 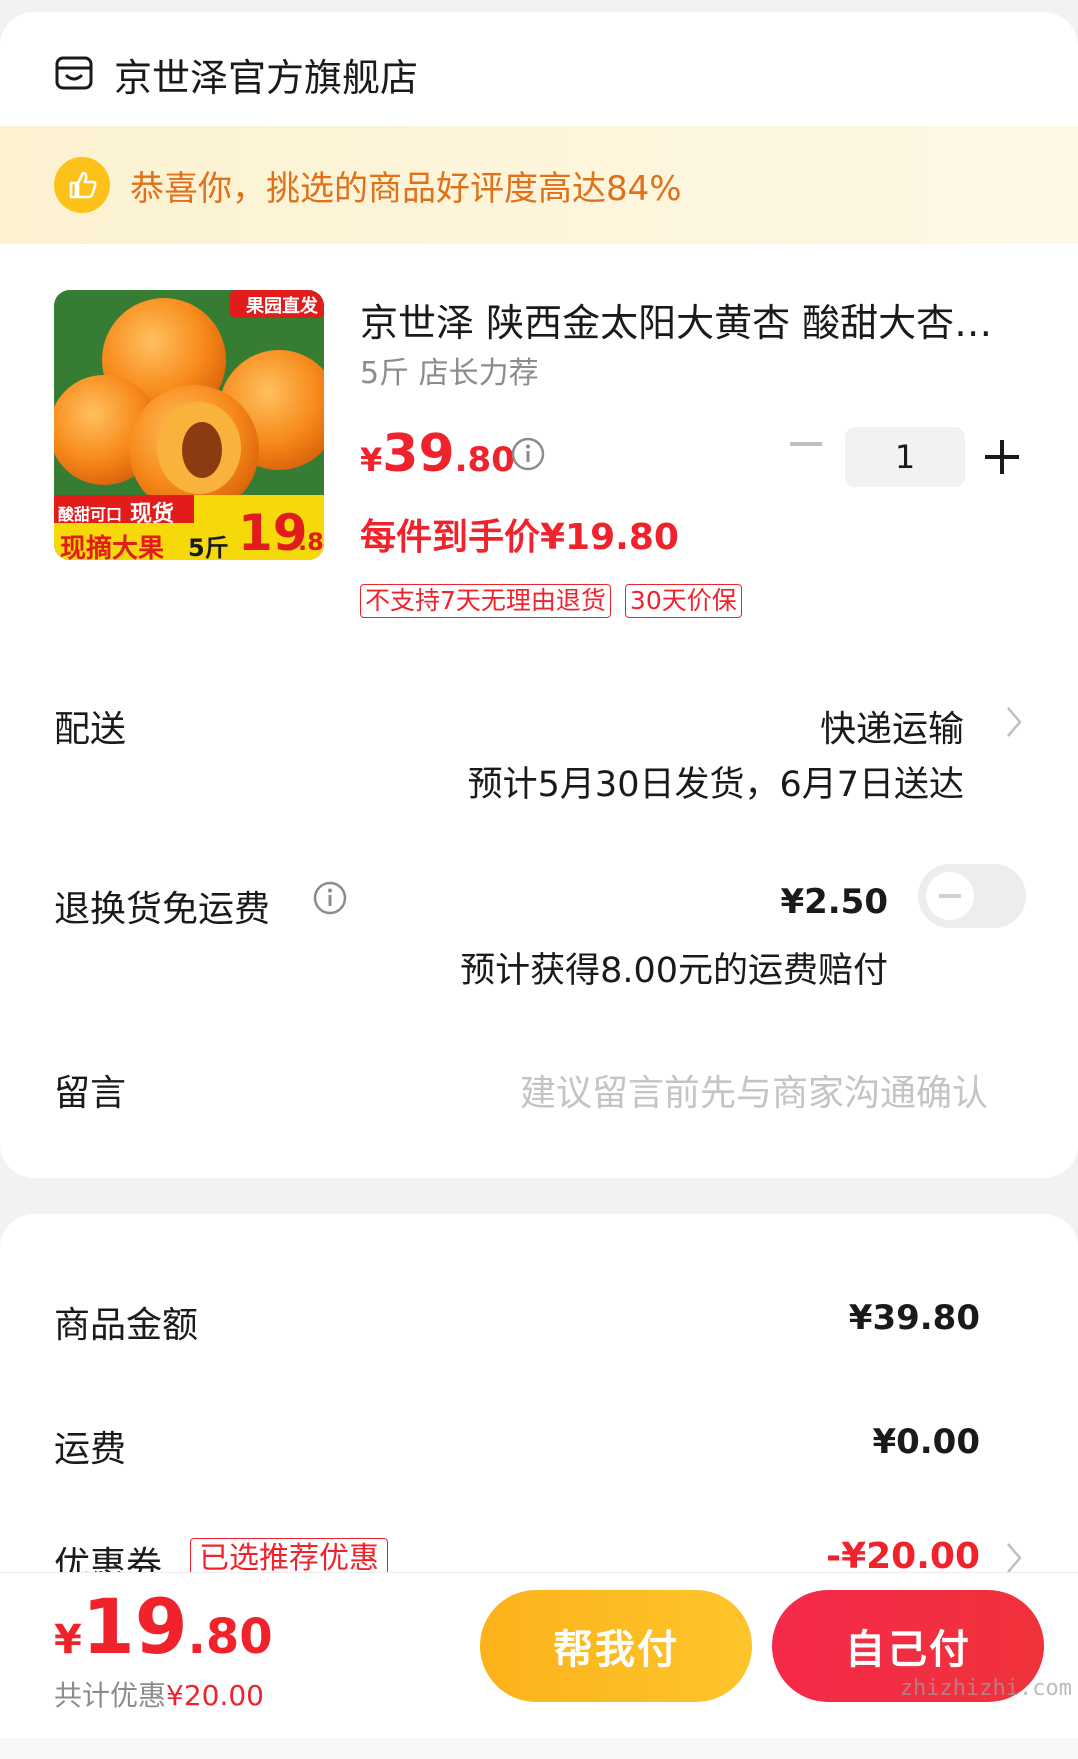 What do you see at coordinates (1002, 457) in the screenshot?
I see `quantity-plus-button` at bounding box center [1002, 457].